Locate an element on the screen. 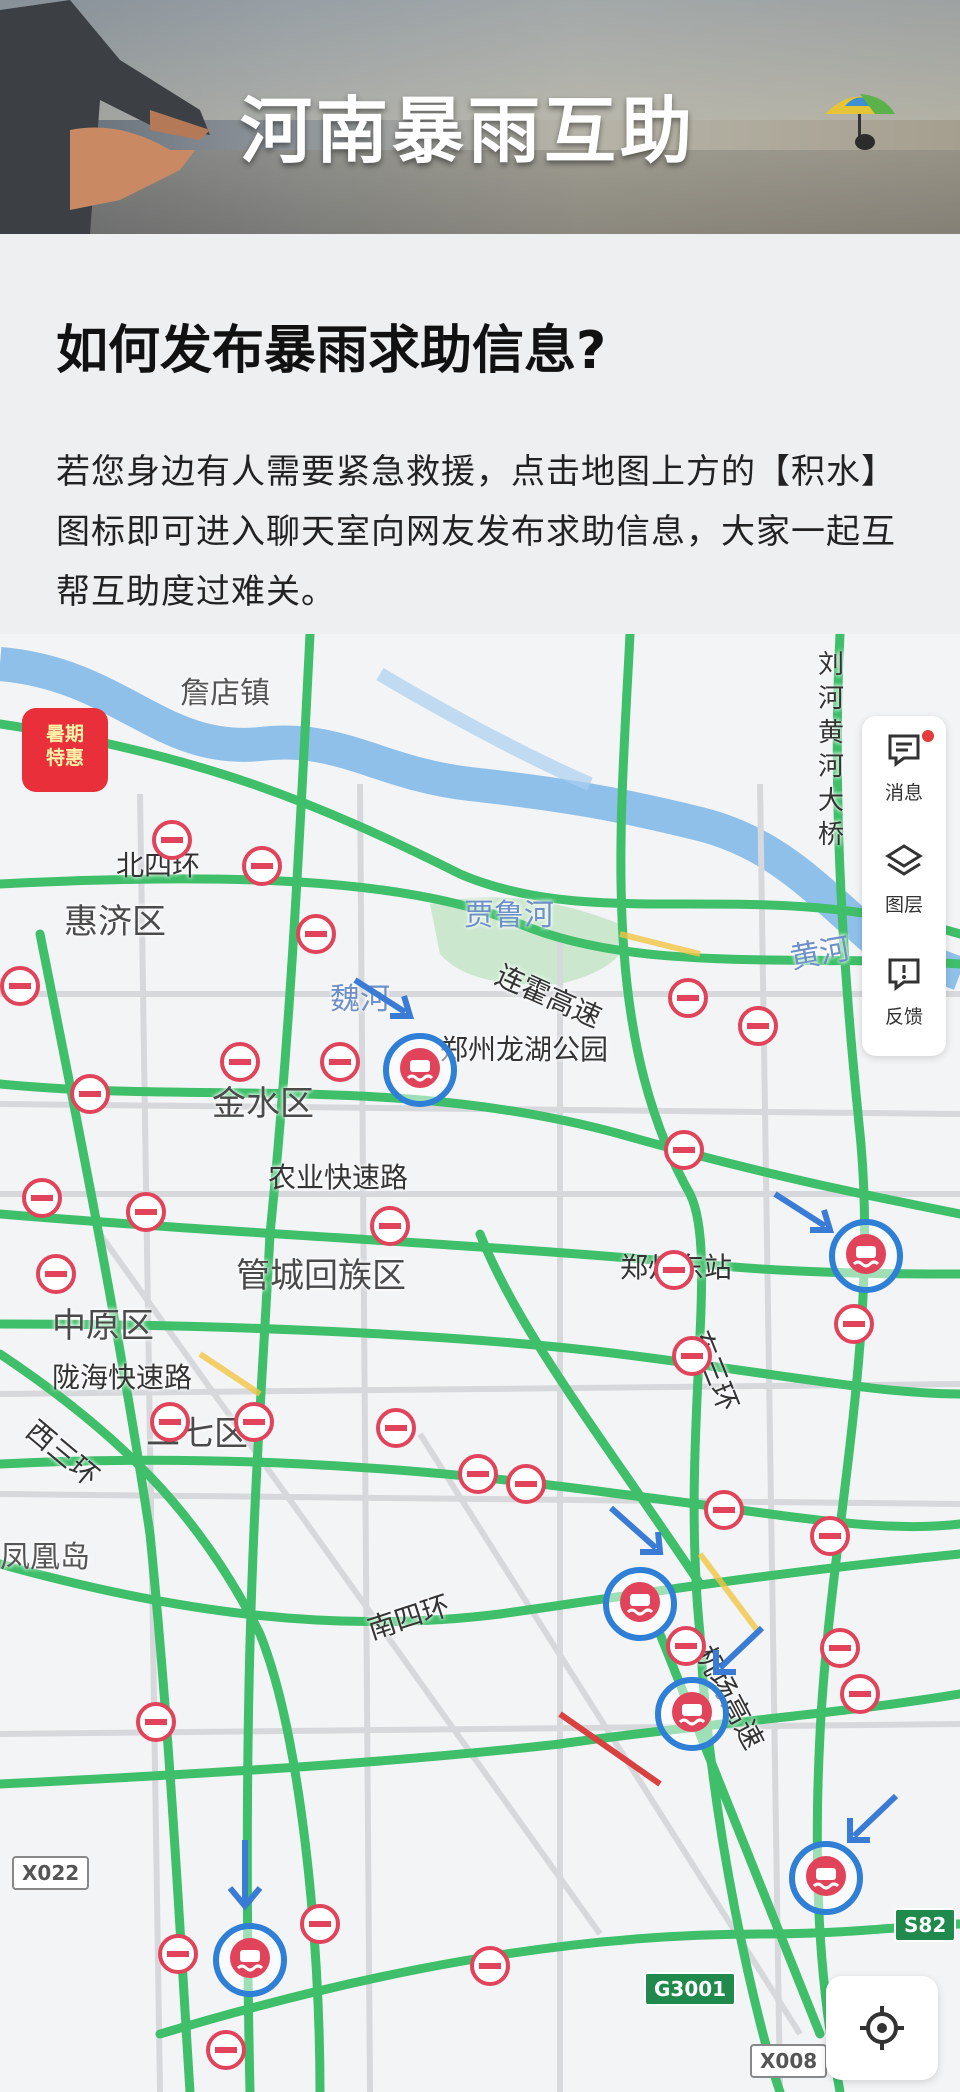 Image resolution: width=960 pixels, height=2092 pixels. messages-label: 消息 is located at coordinates (903, 793).